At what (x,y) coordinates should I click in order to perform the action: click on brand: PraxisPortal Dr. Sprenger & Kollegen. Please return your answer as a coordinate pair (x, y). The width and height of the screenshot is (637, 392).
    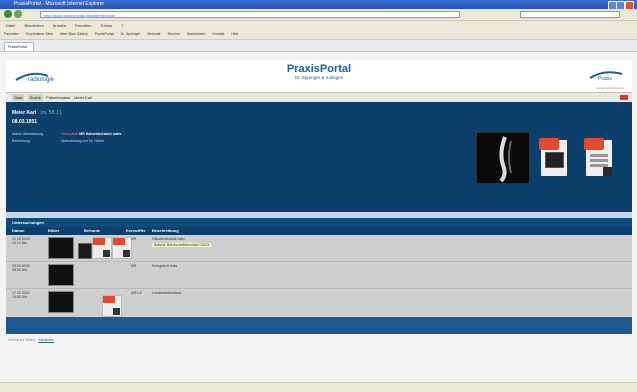
    Looking at the image, I should click on (319, 71).